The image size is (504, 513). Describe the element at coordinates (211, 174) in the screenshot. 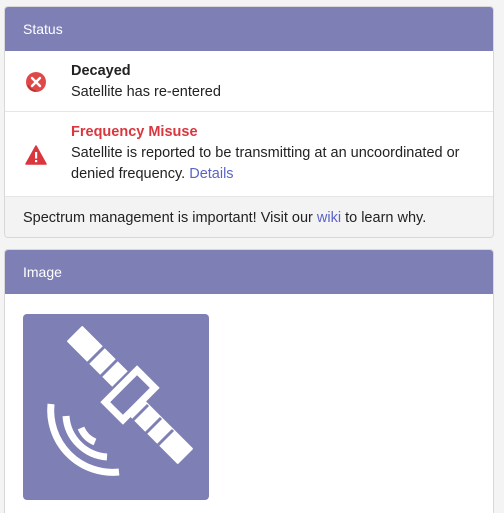

I see `details-link: Details` at that location.